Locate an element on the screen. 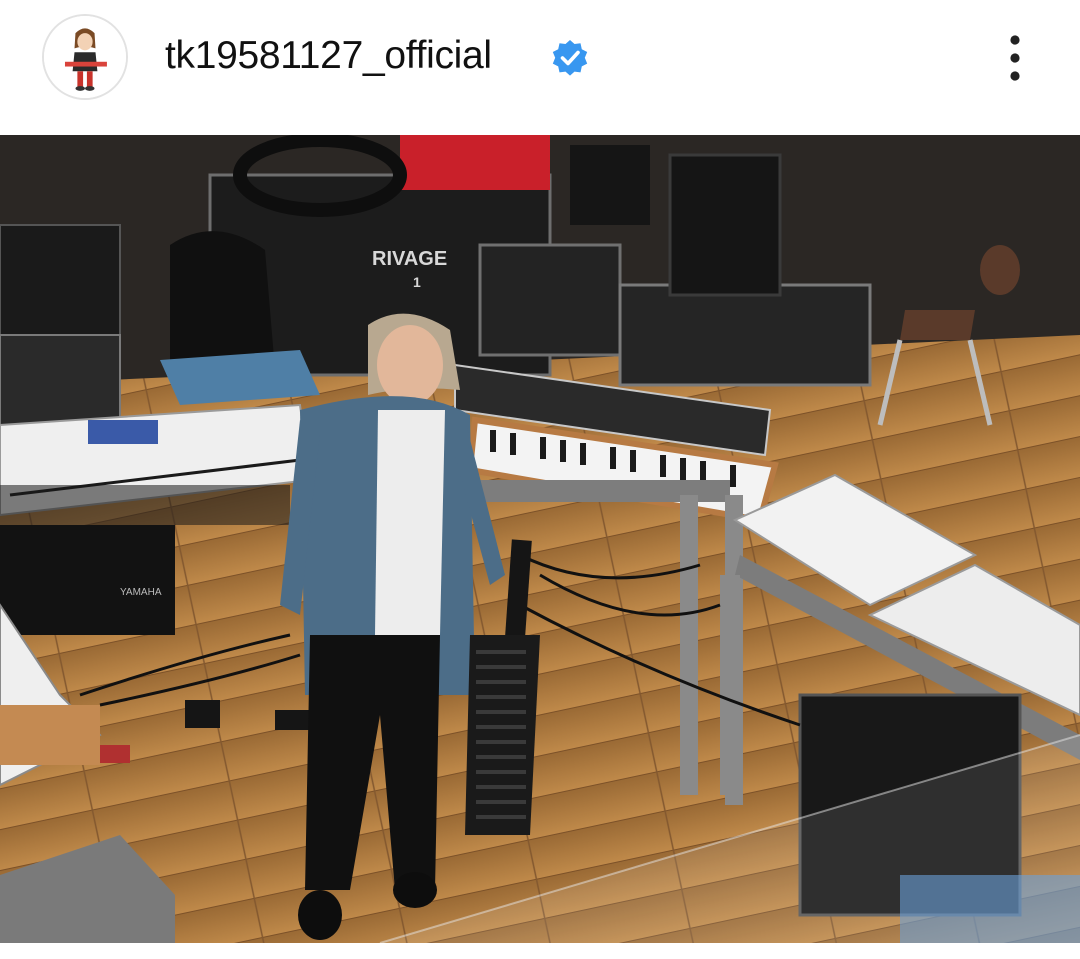 The height and width of the screenshot is (959, 1080). profile-avatar is located at coordinates (85, 57).